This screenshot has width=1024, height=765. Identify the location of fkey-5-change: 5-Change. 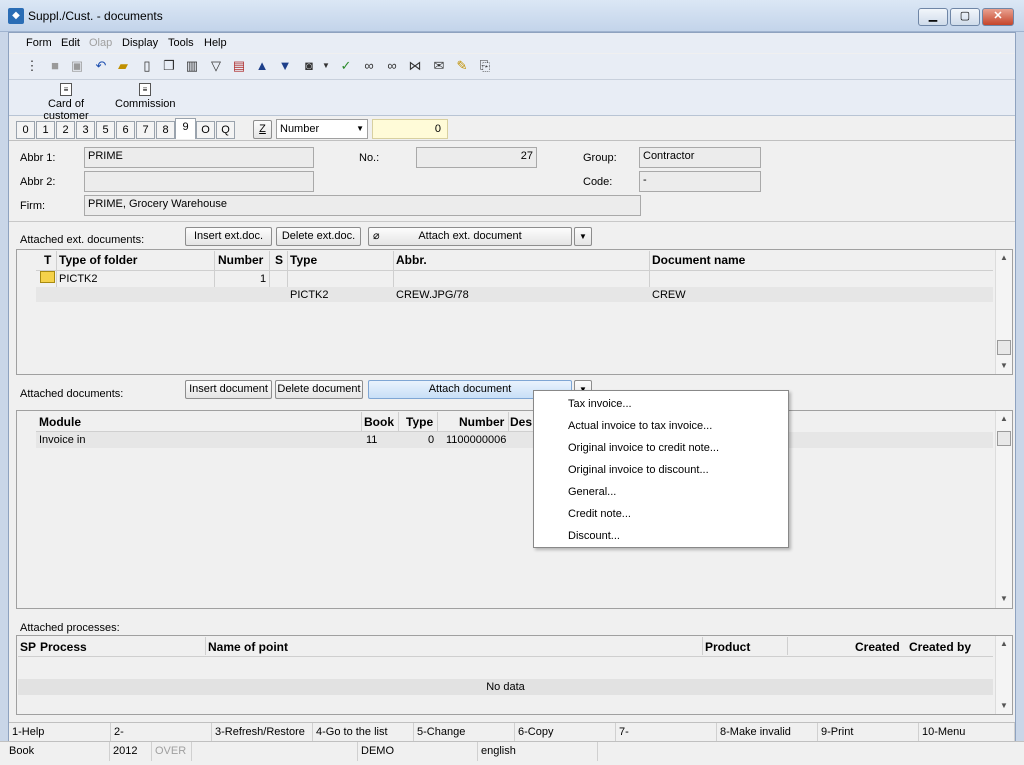
(464, 732).